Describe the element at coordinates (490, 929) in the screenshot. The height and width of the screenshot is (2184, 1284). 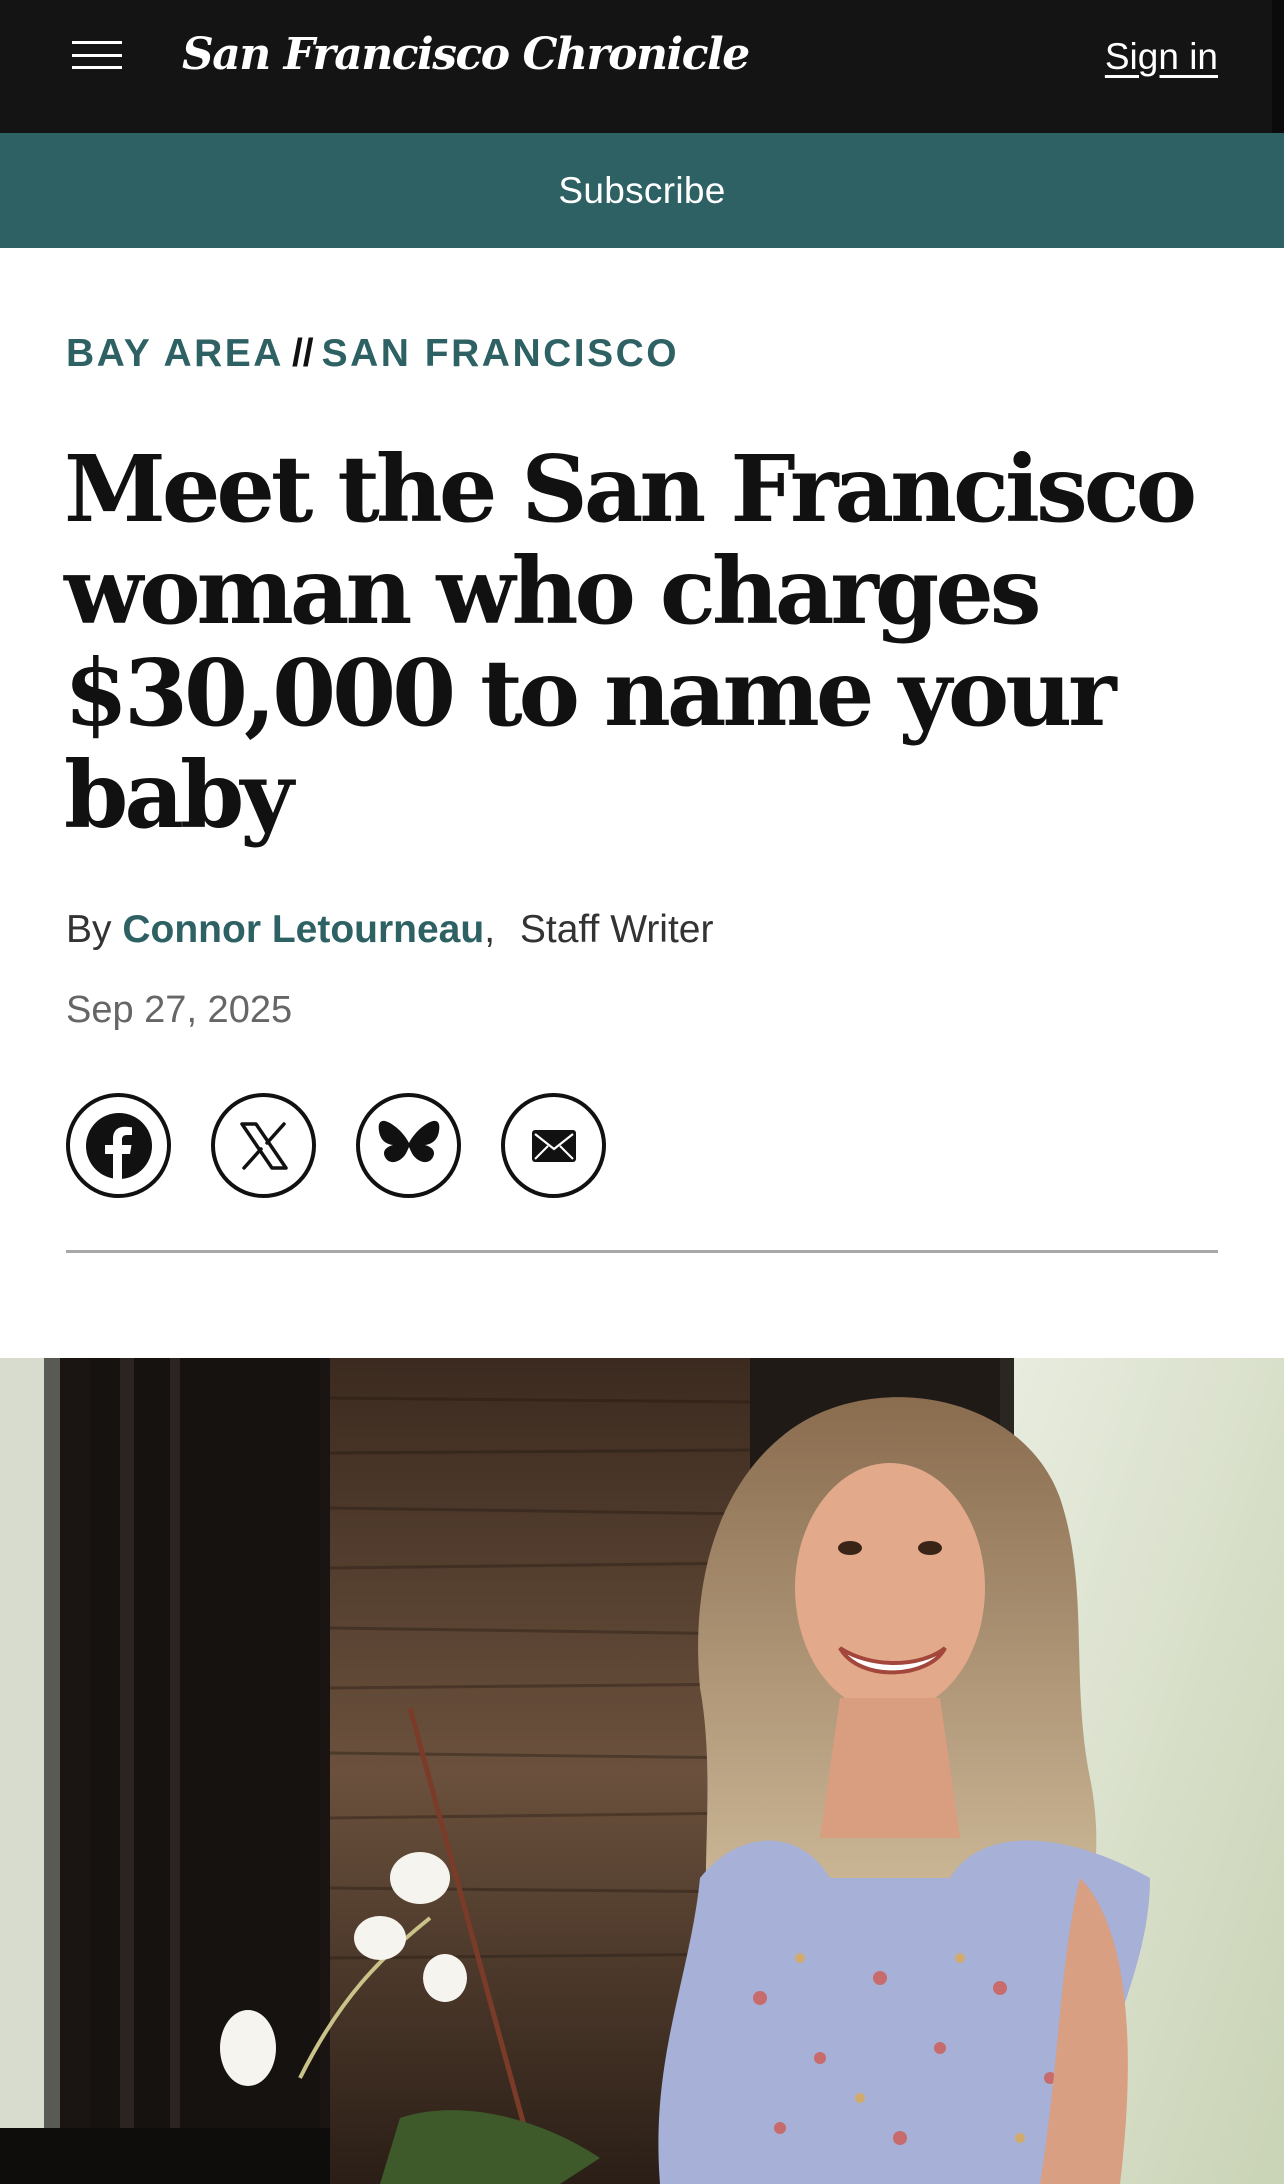
I see `byline-comma: ,` at that location.